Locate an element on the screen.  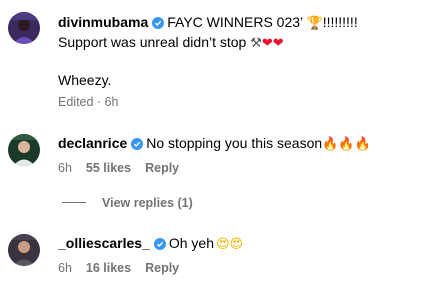
comment-text: FAYC WINNERS 023’ is located at coordinates (235, 22).